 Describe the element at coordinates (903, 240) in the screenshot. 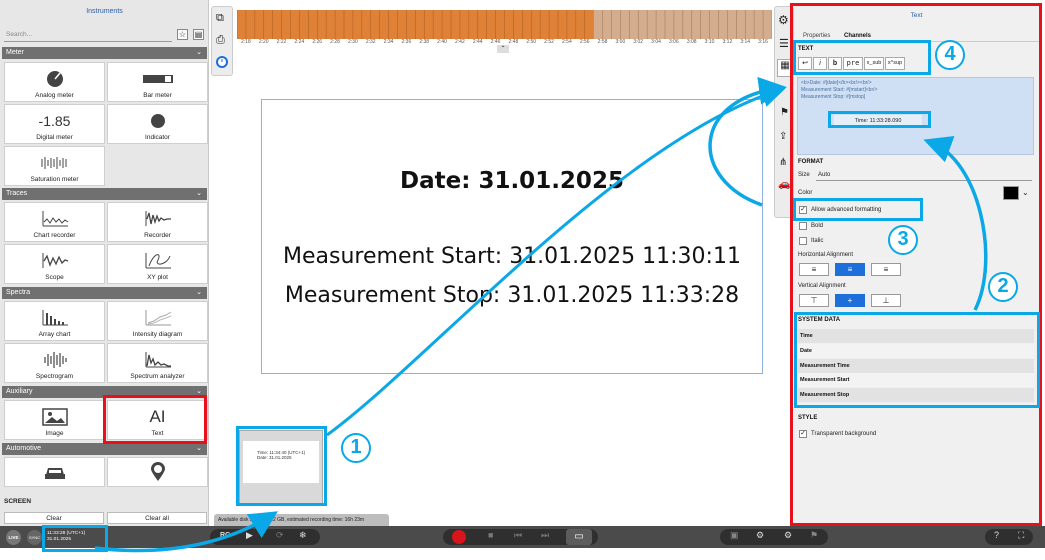

I see `annotation-number-3: 3` at that location.